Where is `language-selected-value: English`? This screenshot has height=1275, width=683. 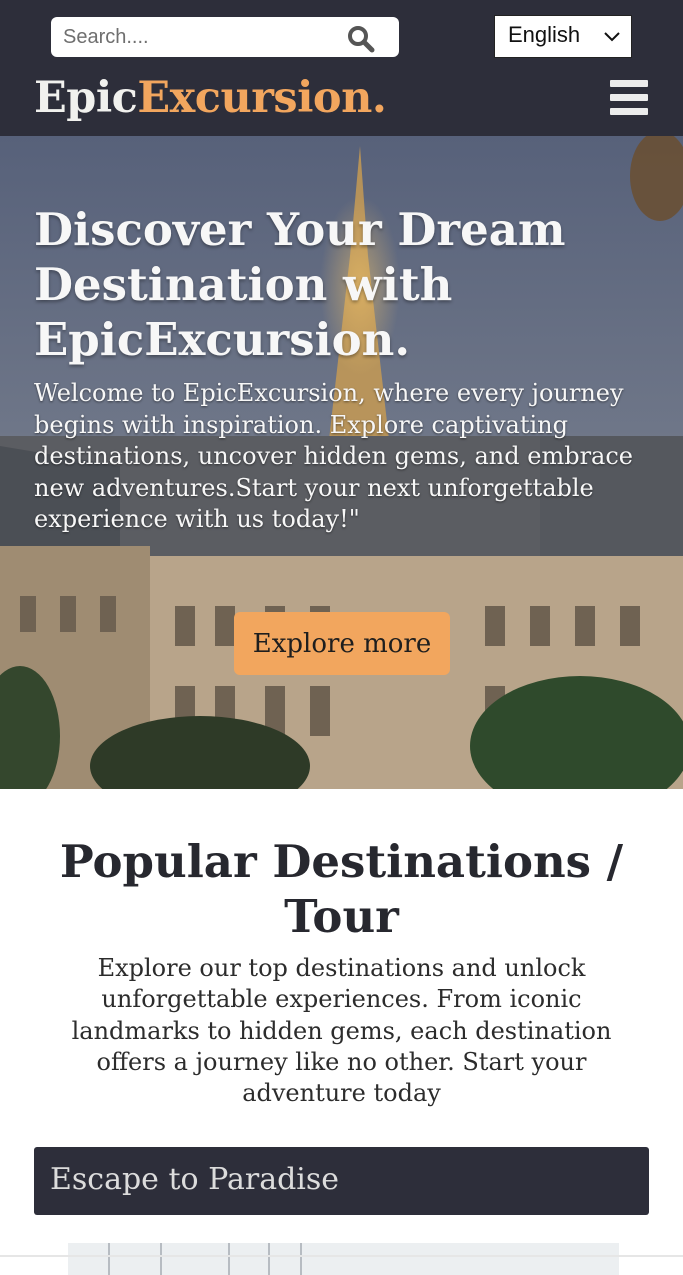 language-selected-value: English is located at coordinates (544, 34).